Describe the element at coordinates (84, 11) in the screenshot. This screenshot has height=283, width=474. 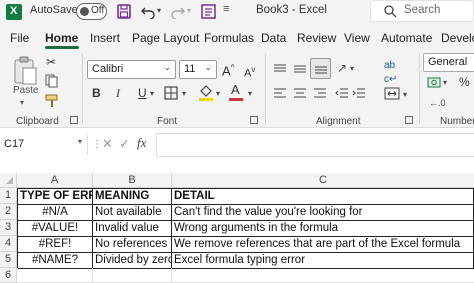
I see `toggle-knob` at that location.